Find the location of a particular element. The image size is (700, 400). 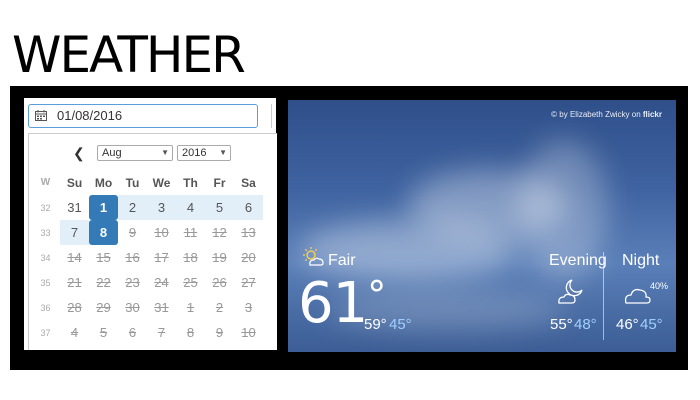

night-label: Night is located at coordinates (641, 260).